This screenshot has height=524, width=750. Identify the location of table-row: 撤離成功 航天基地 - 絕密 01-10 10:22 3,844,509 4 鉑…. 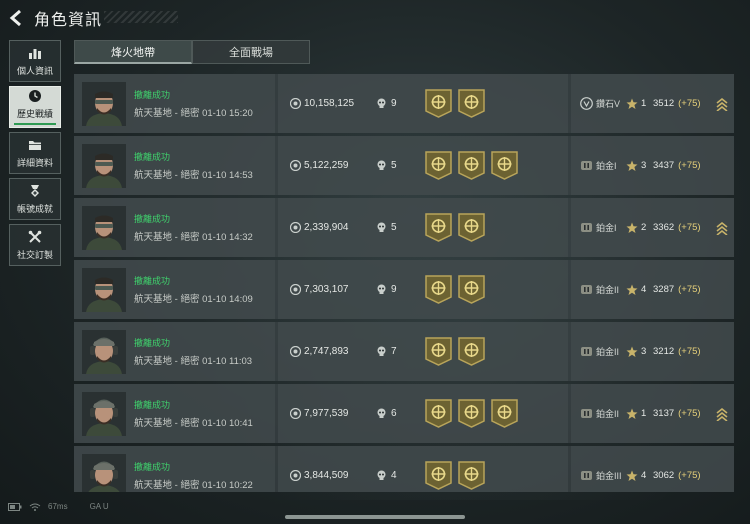
(404, 469).